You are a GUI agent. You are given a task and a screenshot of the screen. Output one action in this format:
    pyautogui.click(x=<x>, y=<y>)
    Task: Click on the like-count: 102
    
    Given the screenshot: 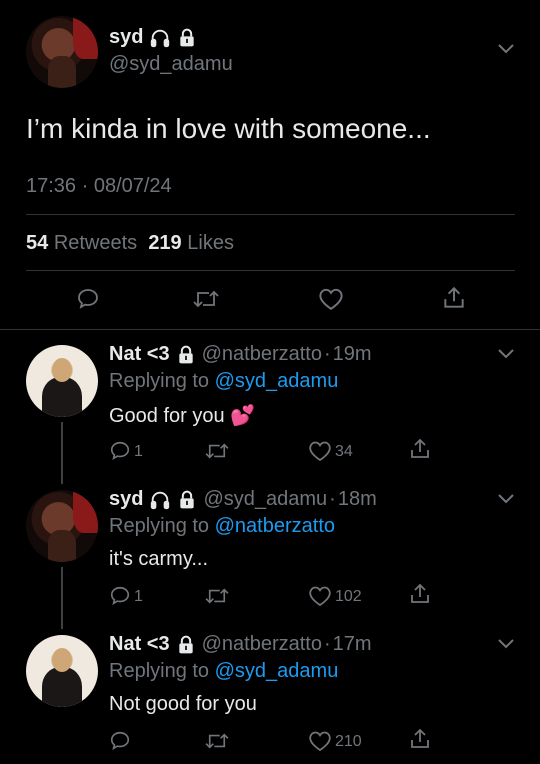 What is the action you would take?
    pyautogui.click(x=348, y=596)
    